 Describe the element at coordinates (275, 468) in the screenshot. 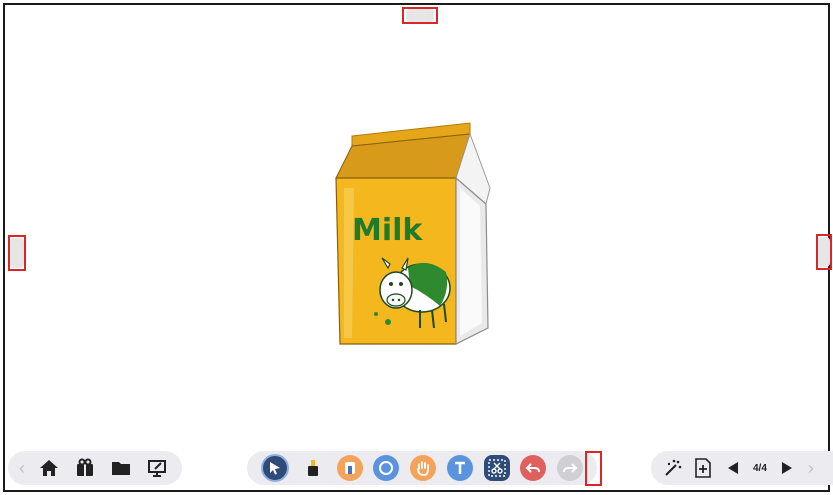

I see `select-arrow-icon` at that location.